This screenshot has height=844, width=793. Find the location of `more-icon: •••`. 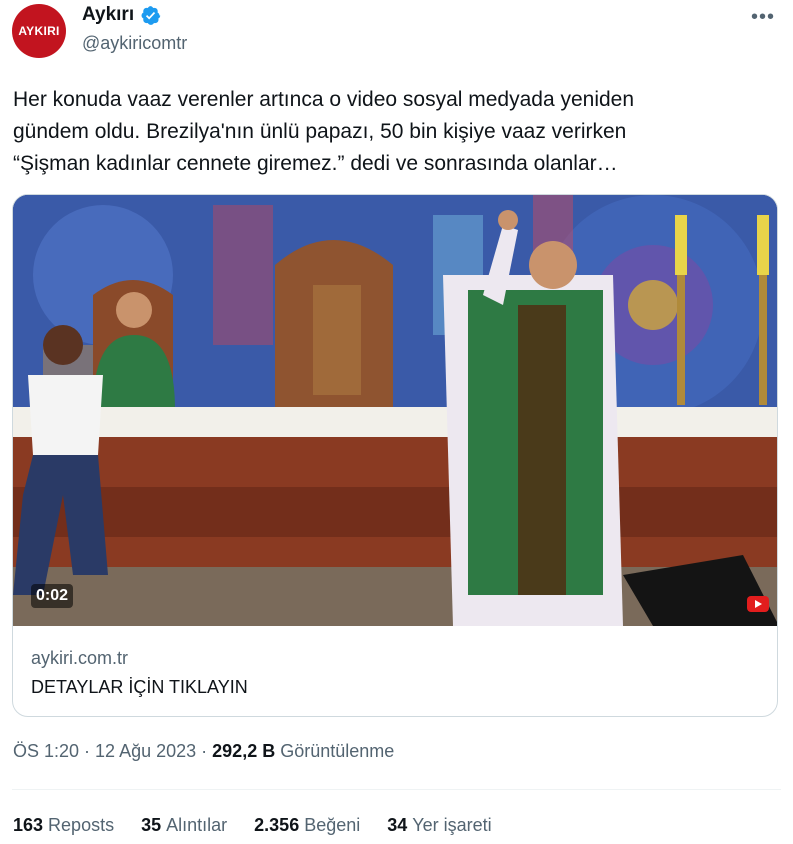

more-icon: ••• is located at coordinates (763, 17).